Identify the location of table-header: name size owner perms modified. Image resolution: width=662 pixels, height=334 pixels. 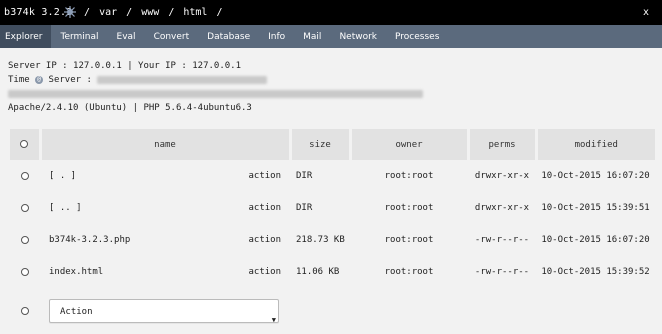
(332, 144).